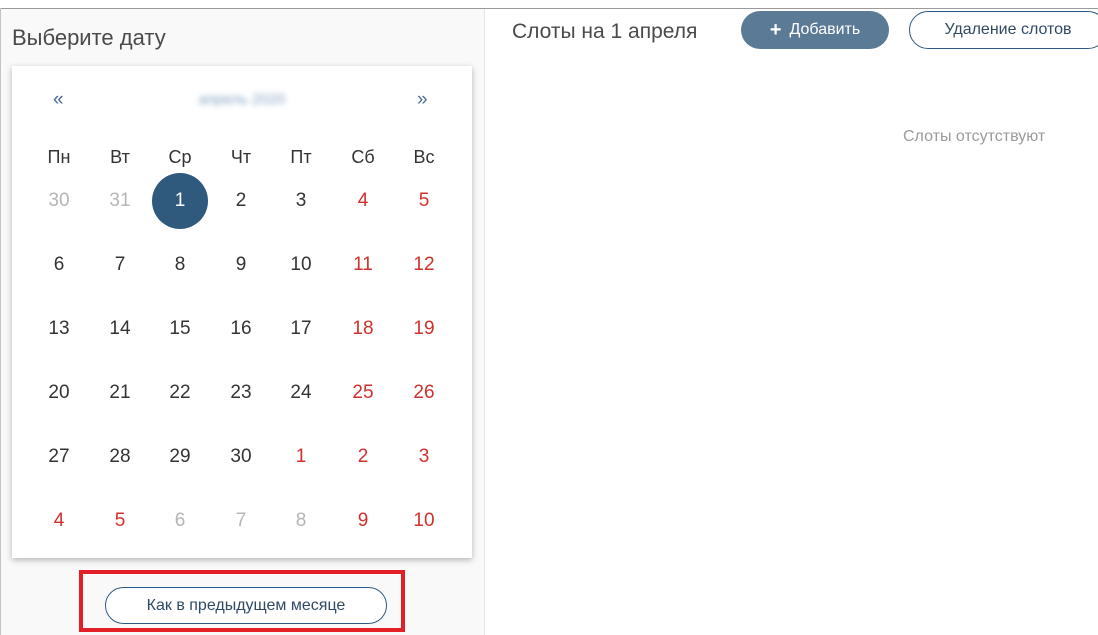 The image size is (1098, 635). What do you see at coordinates (120, 157) in the screenshot?
I see `weekday-tue: Вт` at bounding box center [120, 157].